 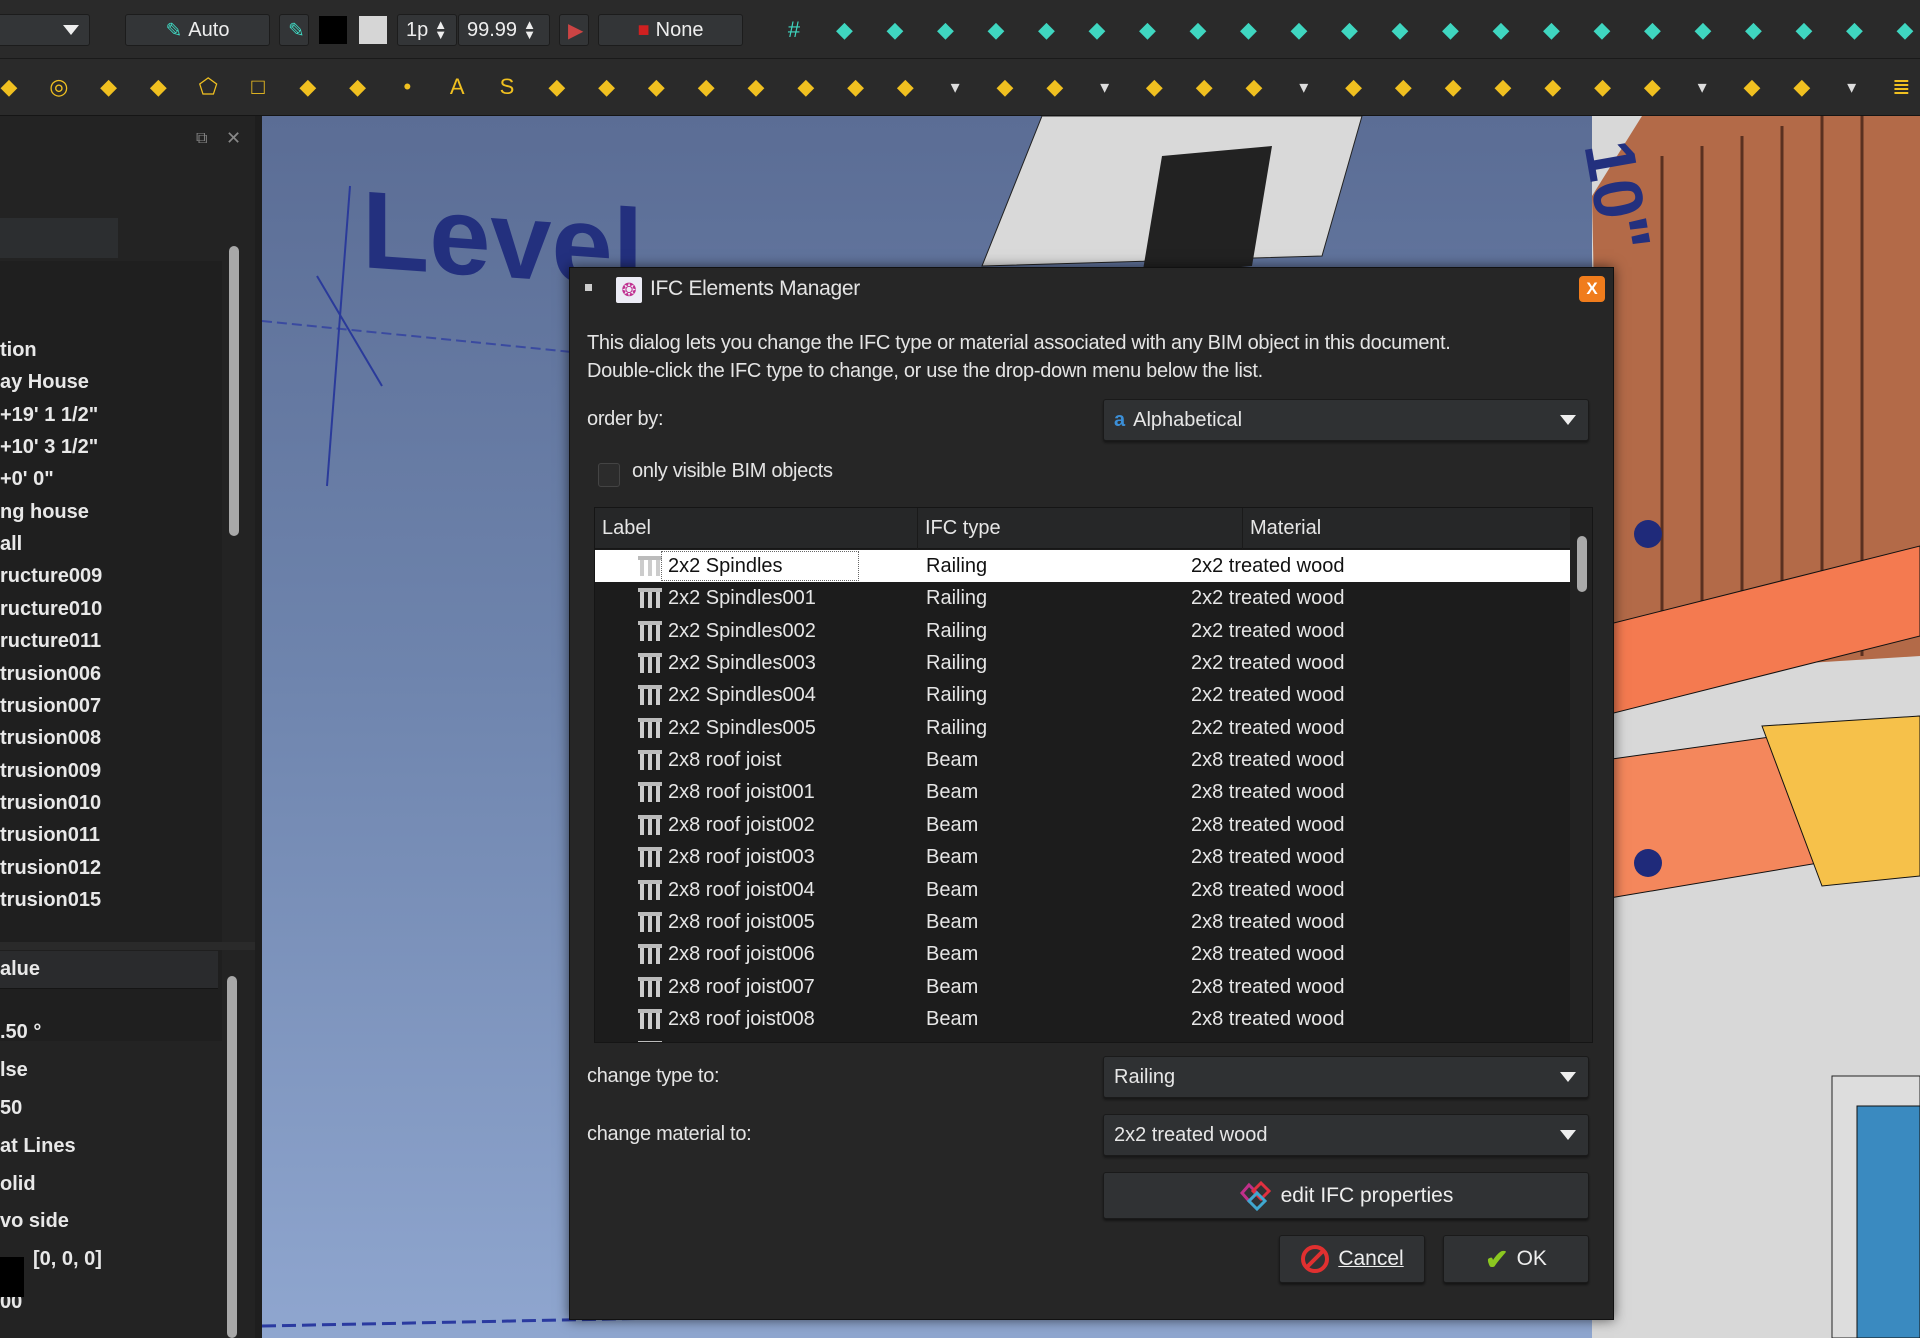 I want to click on text-icon: A, so click(x=457, y=87).